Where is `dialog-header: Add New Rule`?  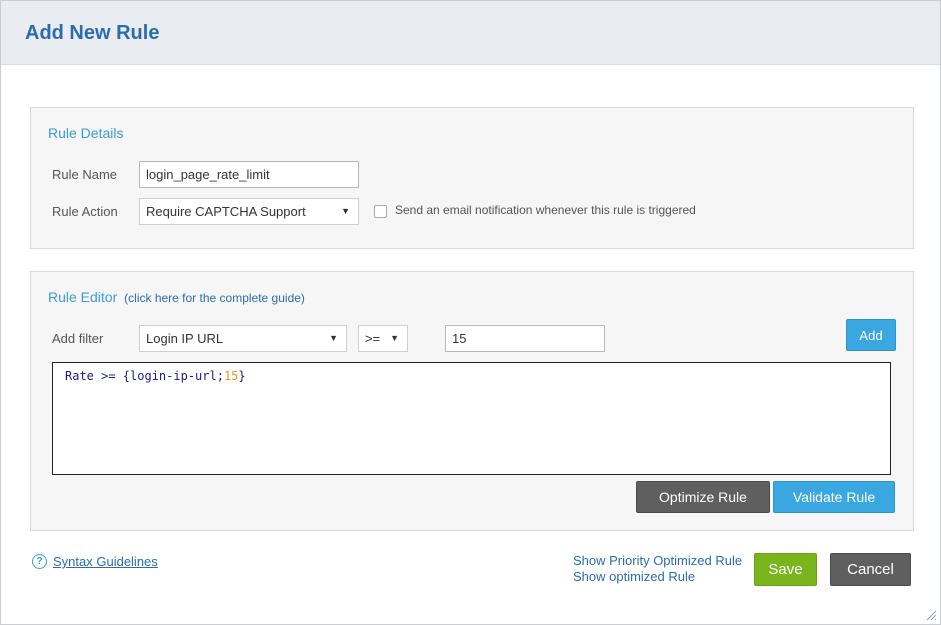
dialog-header: Add New Rule is located at coordinates (470, 33).